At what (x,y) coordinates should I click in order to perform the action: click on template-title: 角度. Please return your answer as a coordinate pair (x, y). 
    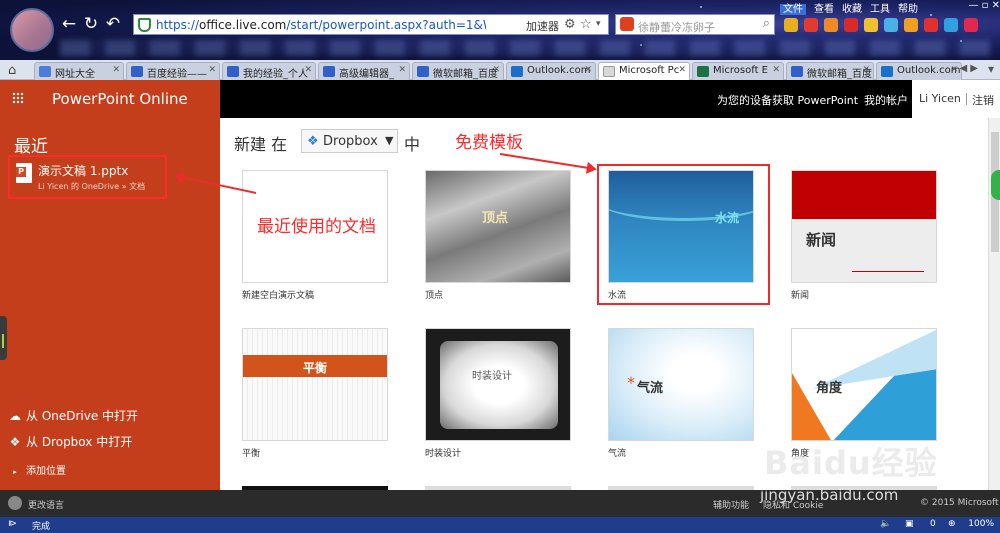
    Looking at the image, I should click on (829, 388).